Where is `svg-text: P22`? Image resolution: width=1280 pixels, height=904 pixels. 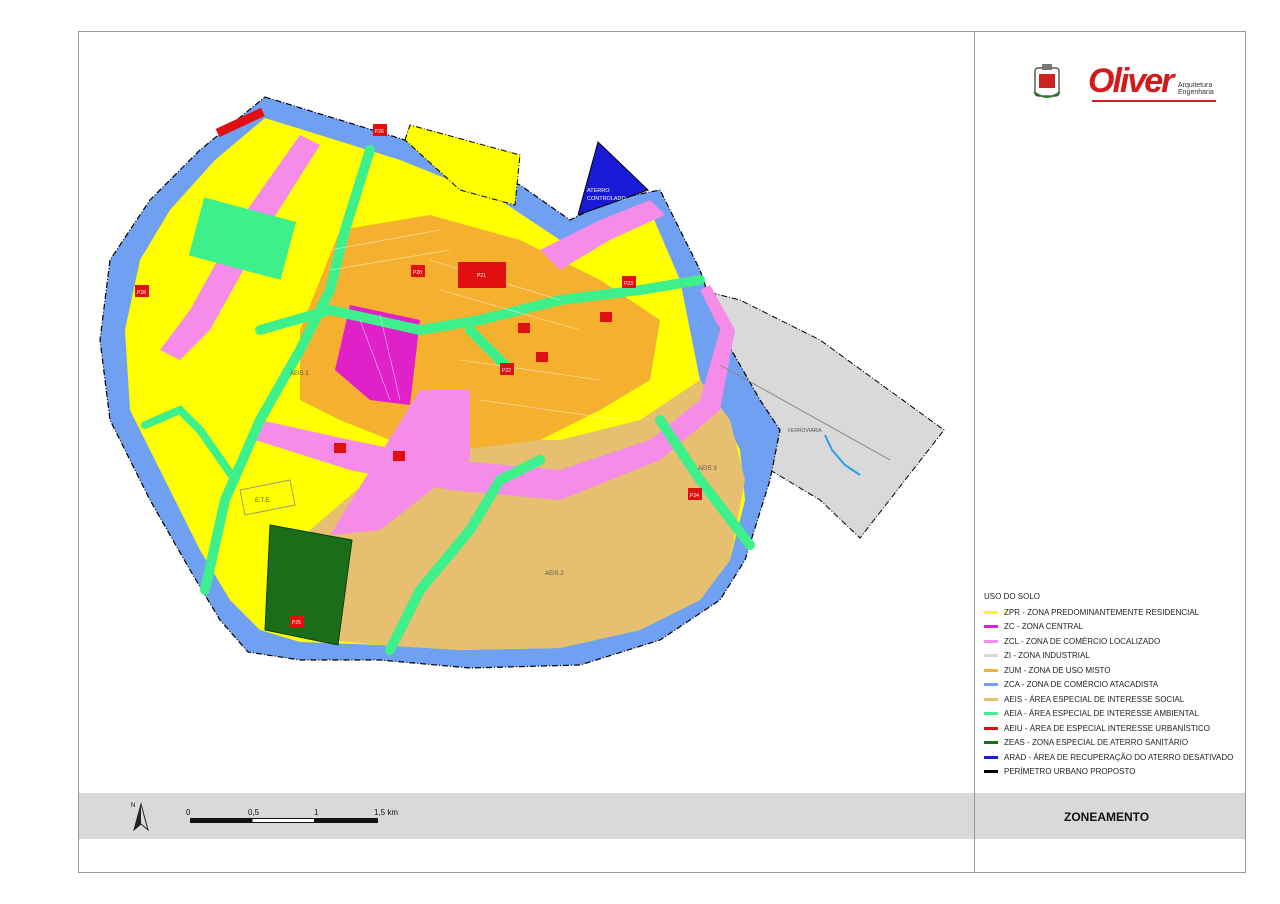 svg-text: P22 is located at coordinates (506, 371).